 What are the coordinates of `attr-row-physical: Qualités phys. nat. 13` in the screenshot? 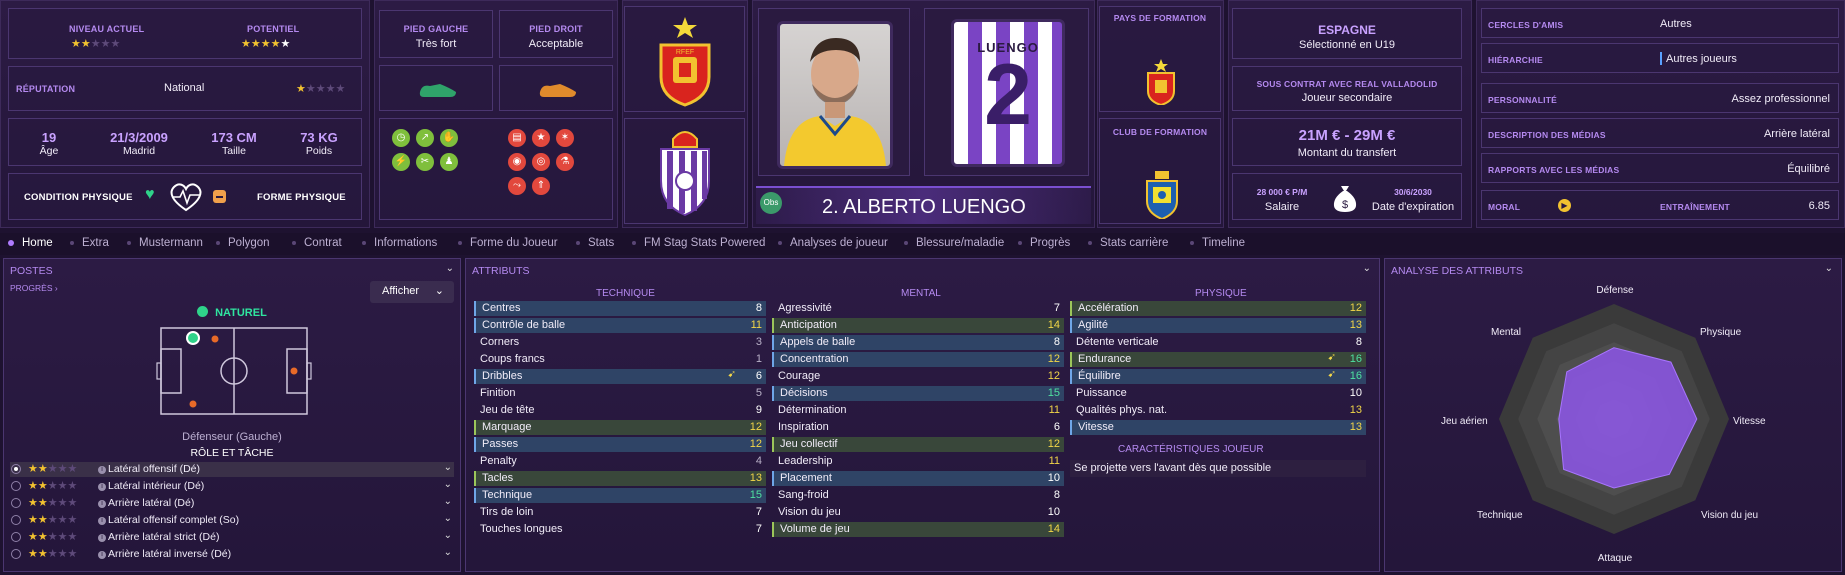 It's located at (1218, 410).